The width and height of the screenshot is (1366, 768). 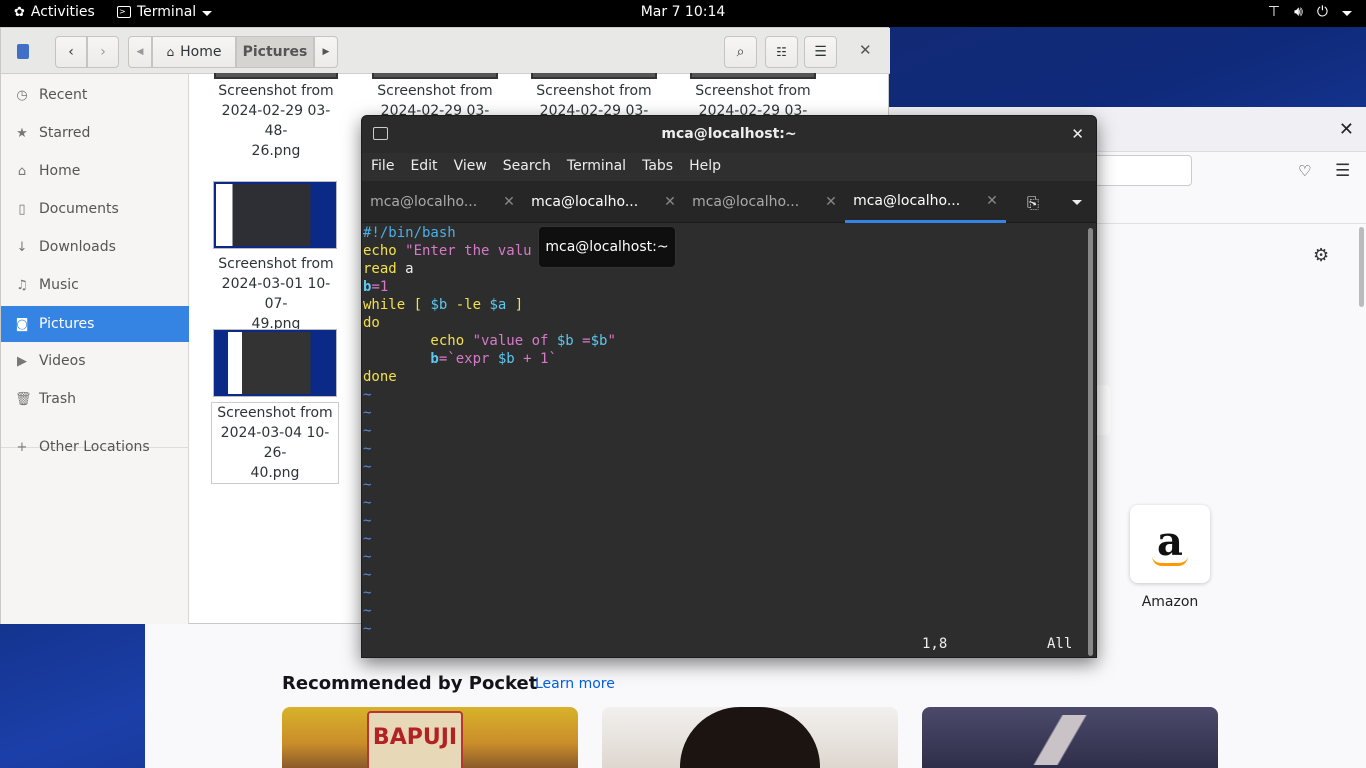 I want to click on sidebar-item-label: Videos, so click(x=62, y=361).